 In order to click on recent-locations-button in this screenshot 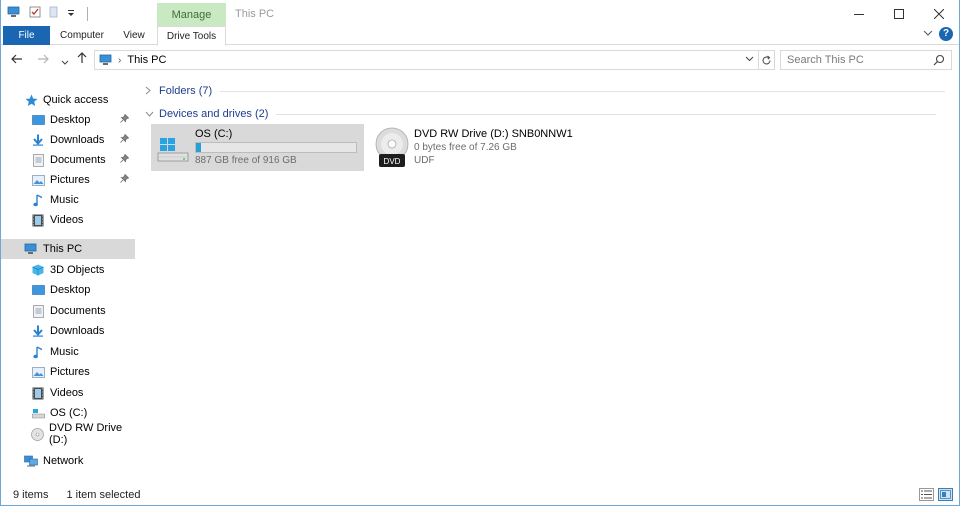, I will do `click(65, 61)`.